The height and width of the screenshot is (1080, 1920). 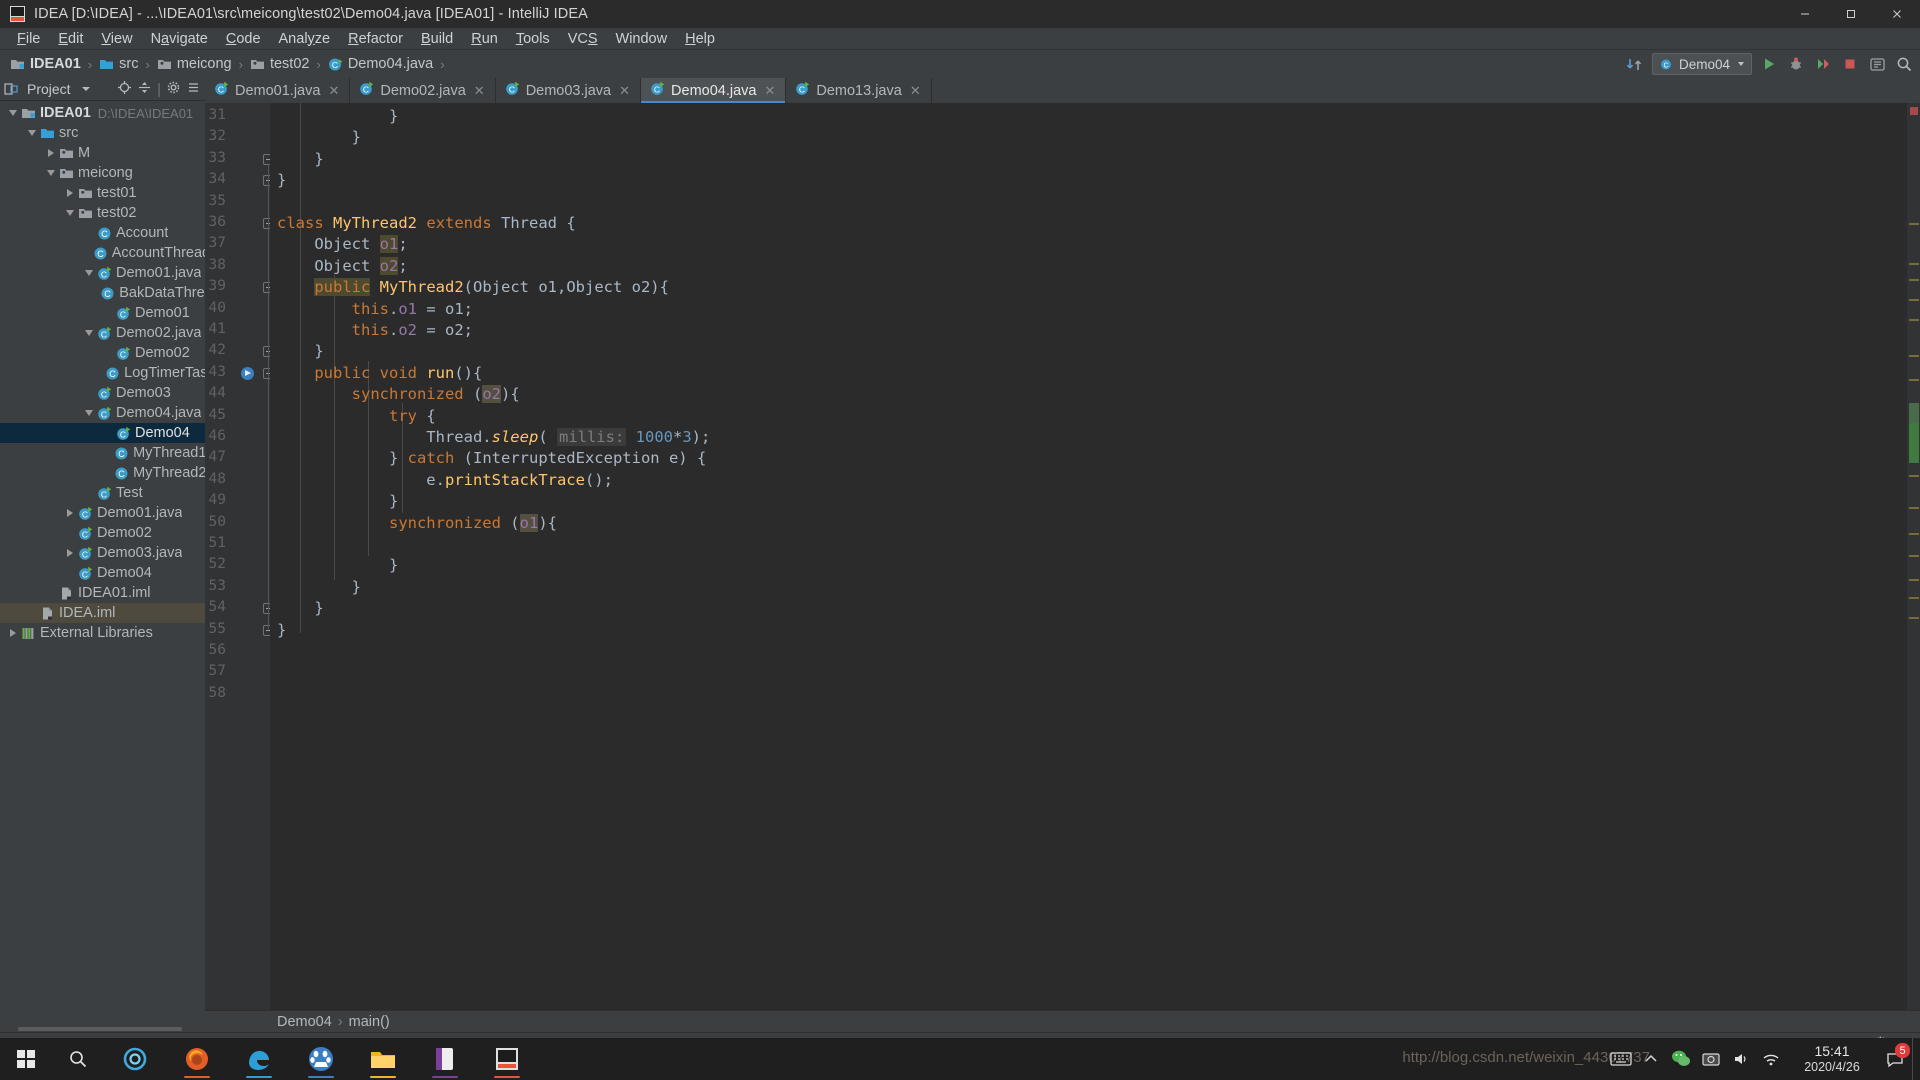 I want to click on tree-item-src: src, so click(x=102, y=133).